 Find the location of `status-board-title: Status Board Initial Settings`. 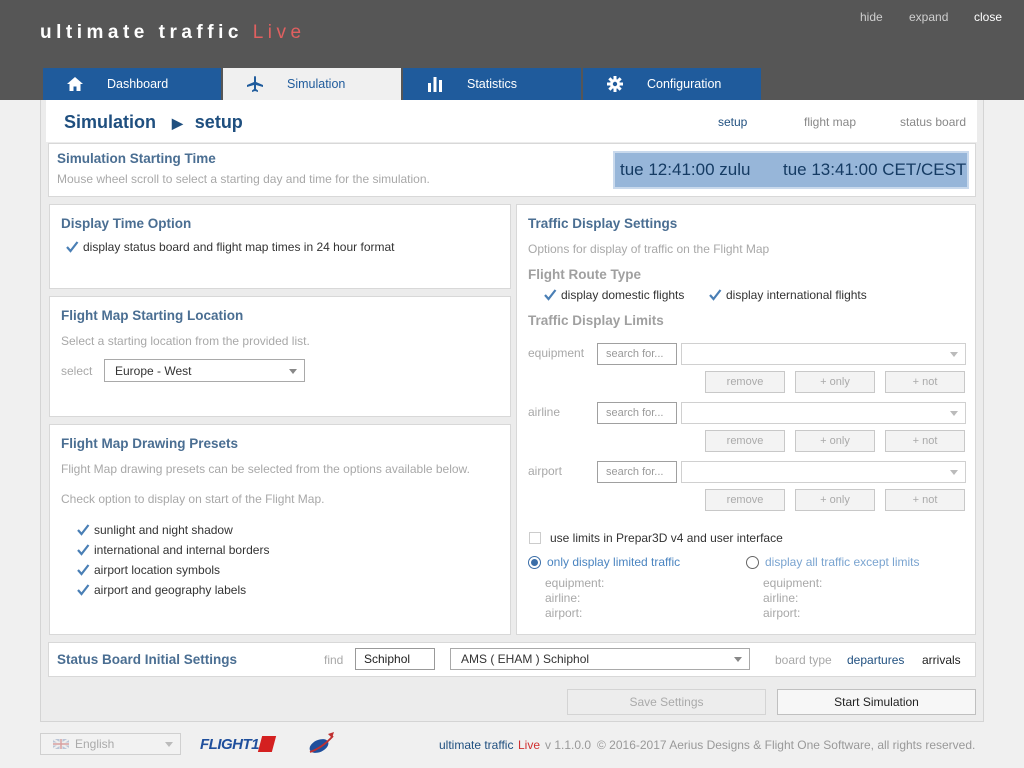

status-board-title: Status Board Initial Settings is located at coordinates (147, 659).